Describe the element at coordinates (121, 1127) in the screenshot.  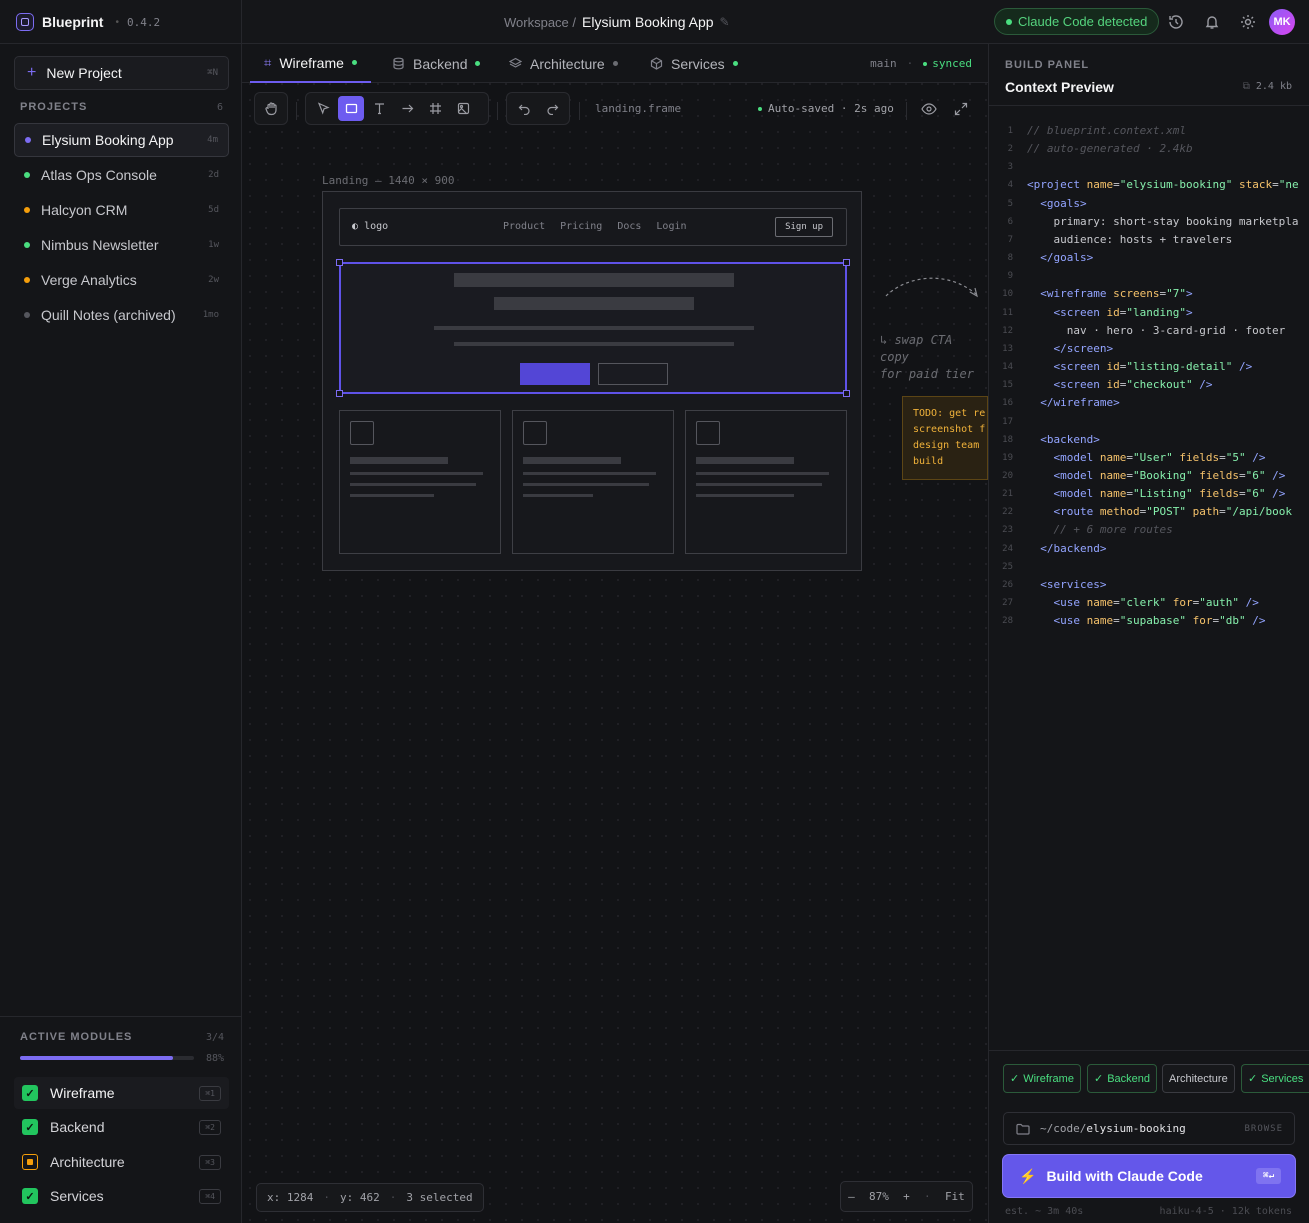
I see `module-backend: ✓ Backend ⌘2` at that location.